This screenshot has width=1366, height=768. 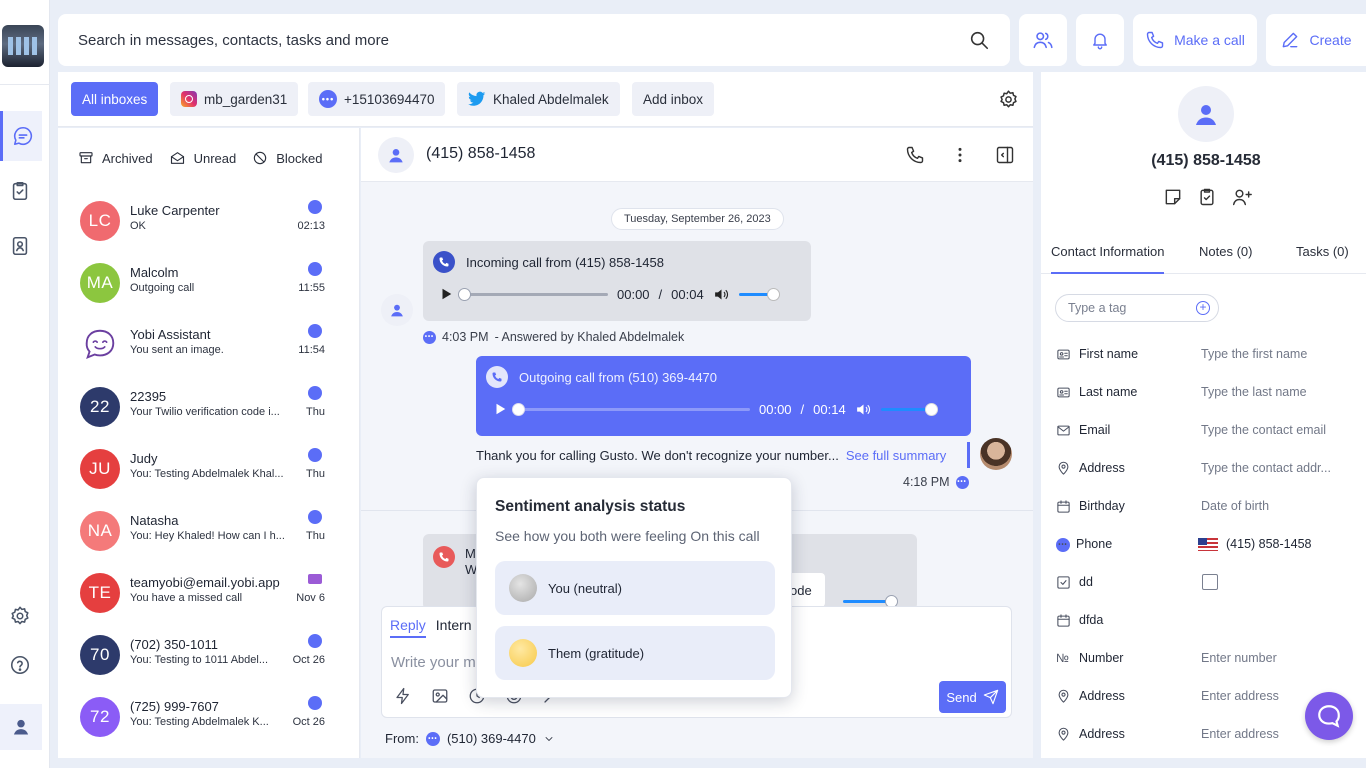 I want to click on field-label: First name, so click(x=1109, y=354).